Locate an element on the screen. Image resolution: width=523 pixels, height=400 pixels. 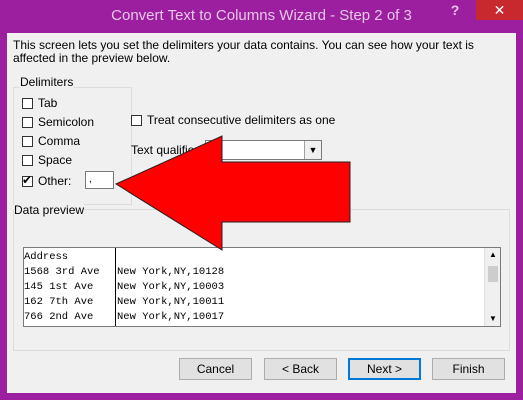
comma-checkbox-row: Comma is located at coordinates (51, 141).